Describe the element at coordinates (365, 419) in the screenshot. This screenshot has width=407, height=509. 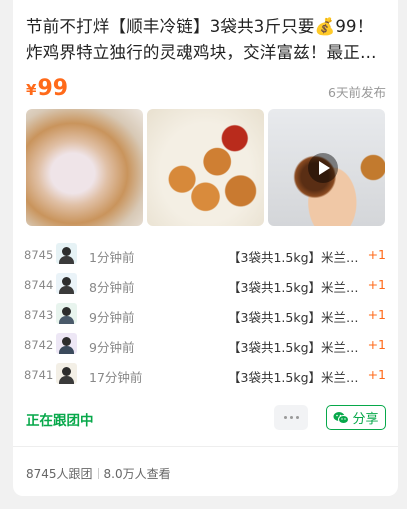
I see `share-label: 分享` at that location.